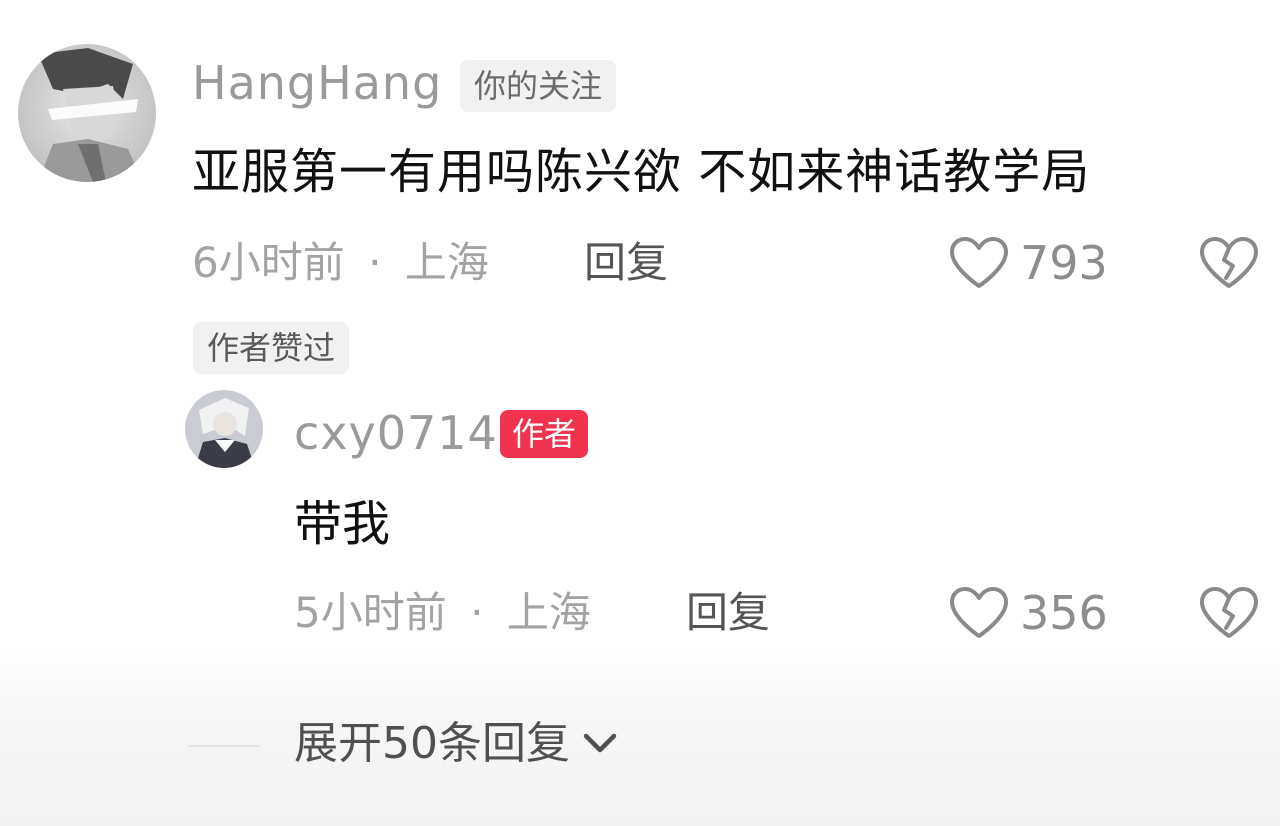  I want to click on author-liked-badge: 作者赞过, so click(271, 348).